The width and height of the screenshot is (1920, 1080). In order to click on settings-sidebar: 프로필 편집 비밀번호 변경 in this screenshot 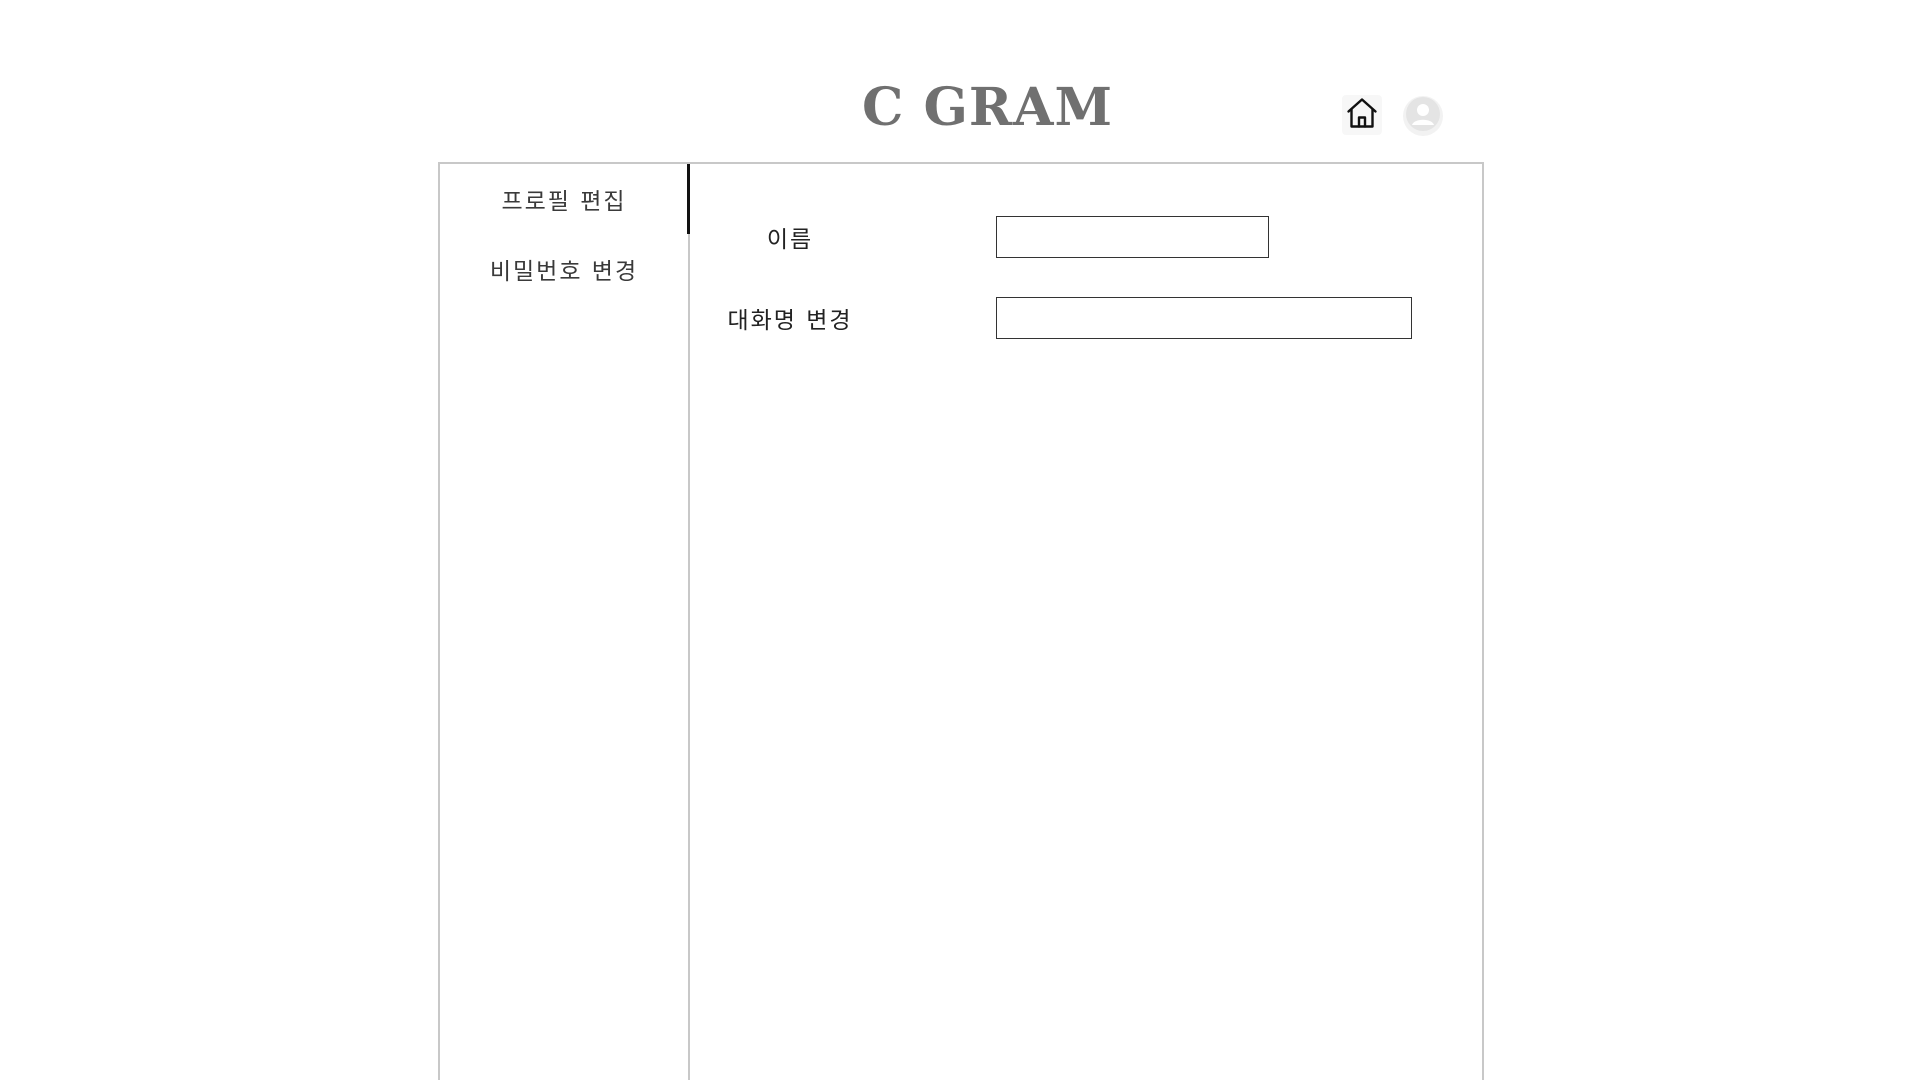, I will do `click(565, 622)`.